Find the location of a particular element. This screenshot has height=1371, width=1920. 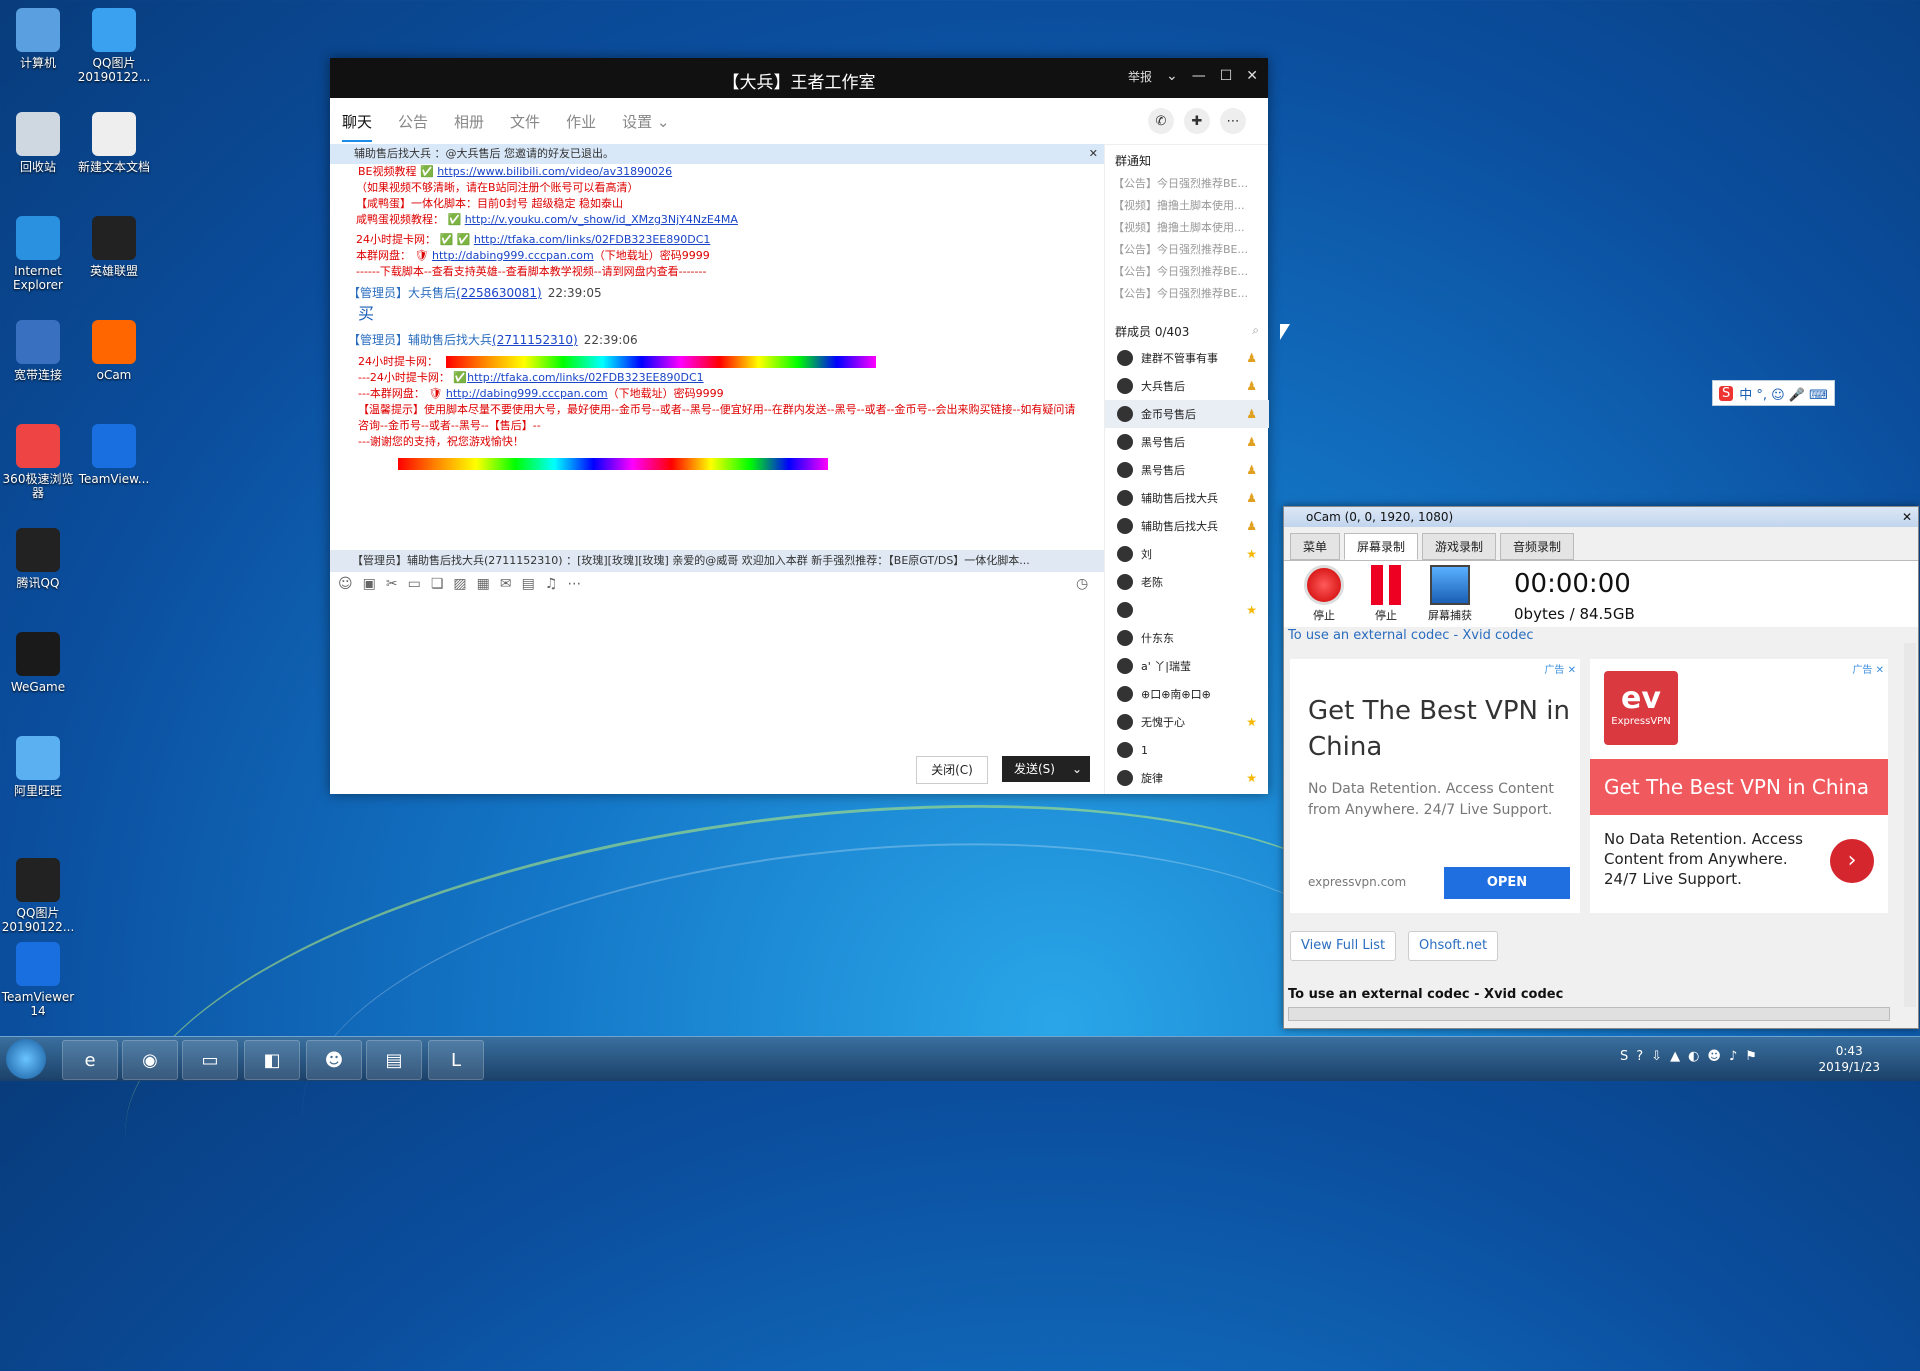

tab-audio-record: 音频录制 is located at coordinates (1537, 546).